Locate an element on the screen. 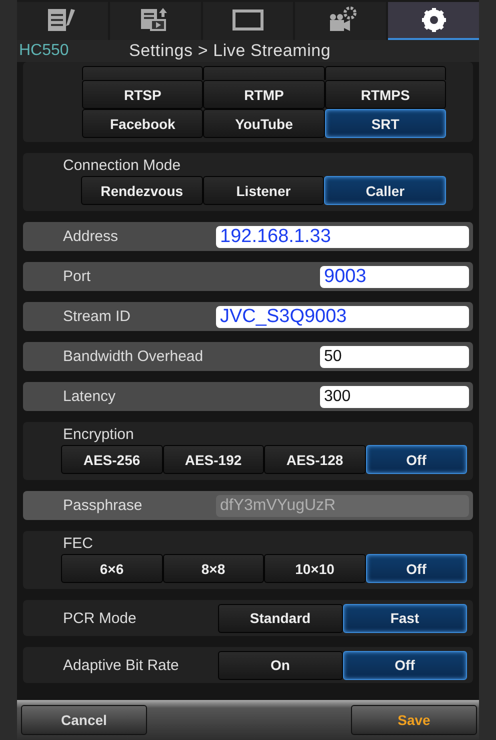 The height and width of the screenshot is (740, 496). settings-icon is located at coordinates (433, 20).